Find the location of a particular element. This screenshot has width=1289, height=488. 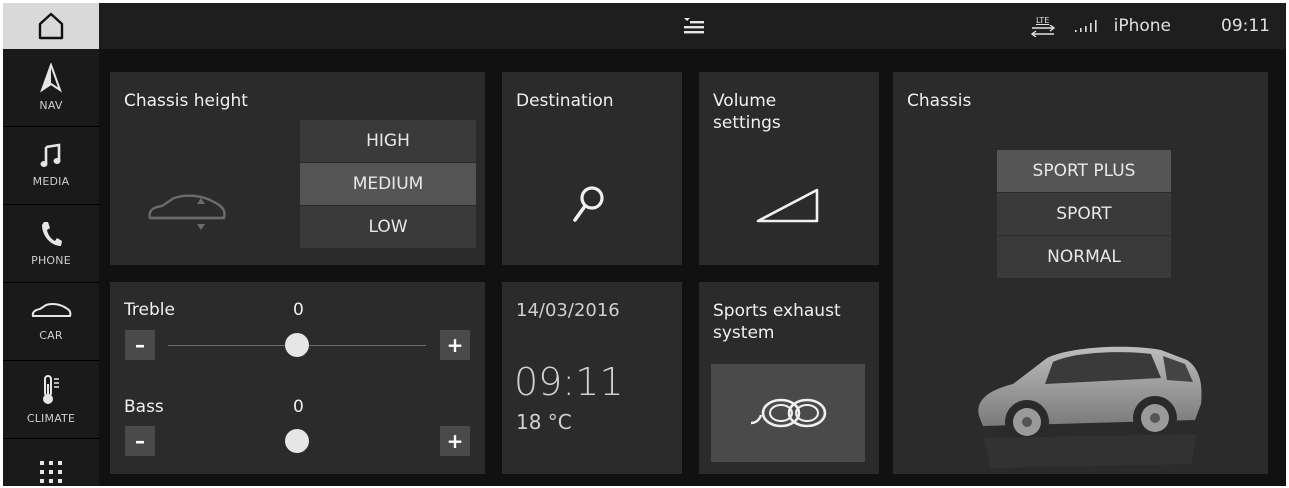

bass-plus-button: + is located at coordinates (455, 441).